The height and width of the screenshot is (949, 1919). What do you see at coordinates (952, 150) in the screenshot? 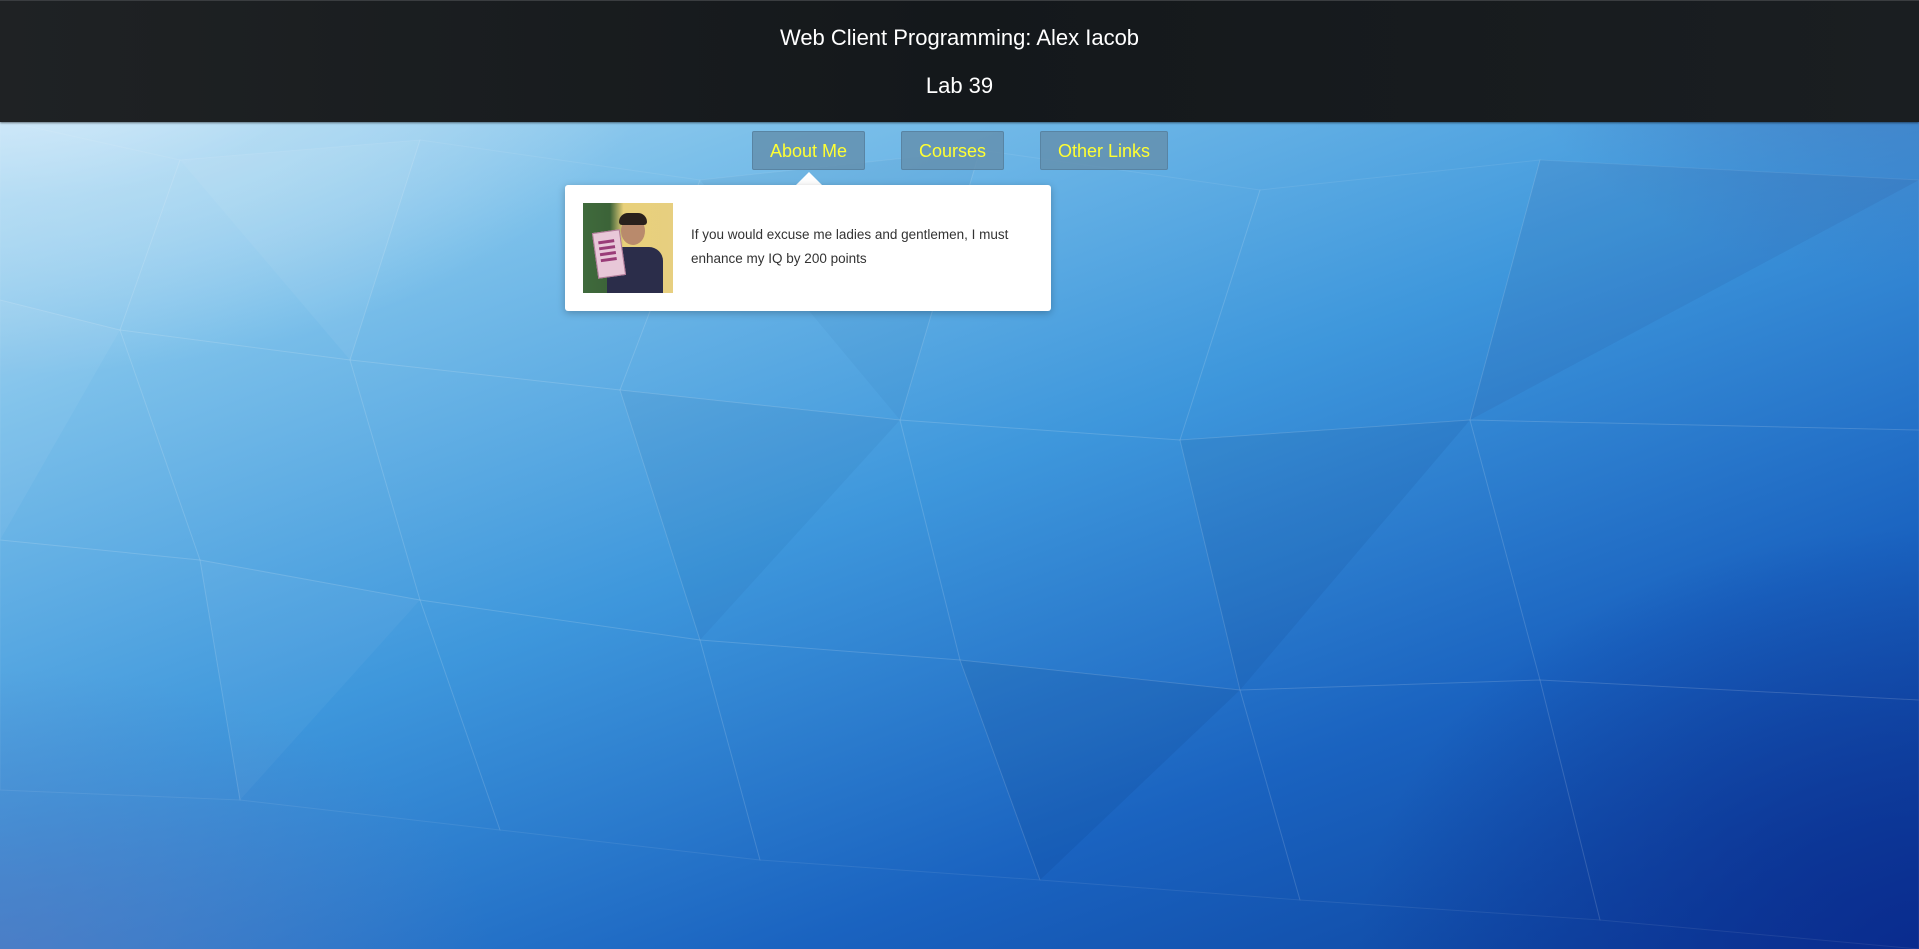
I see `nav-courses-button: Courses` at bounding box center [952, 150].